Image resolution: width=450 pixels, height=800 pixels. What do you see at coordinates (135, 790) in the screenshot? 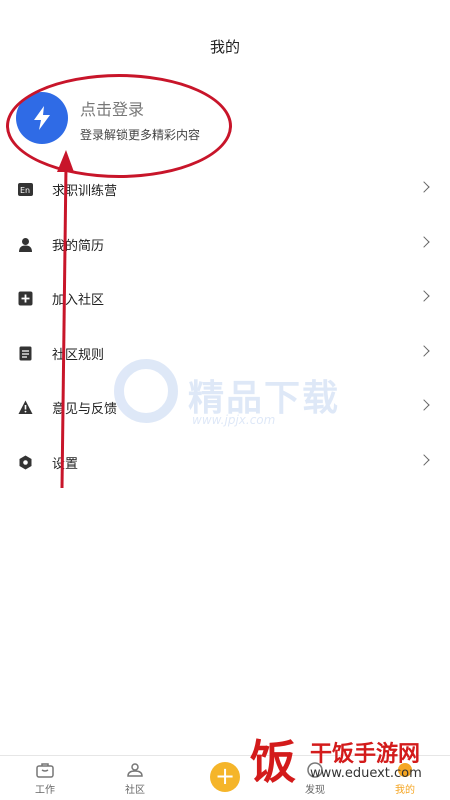
I see `tab-label: 社区` at bounding box center [135, 790].